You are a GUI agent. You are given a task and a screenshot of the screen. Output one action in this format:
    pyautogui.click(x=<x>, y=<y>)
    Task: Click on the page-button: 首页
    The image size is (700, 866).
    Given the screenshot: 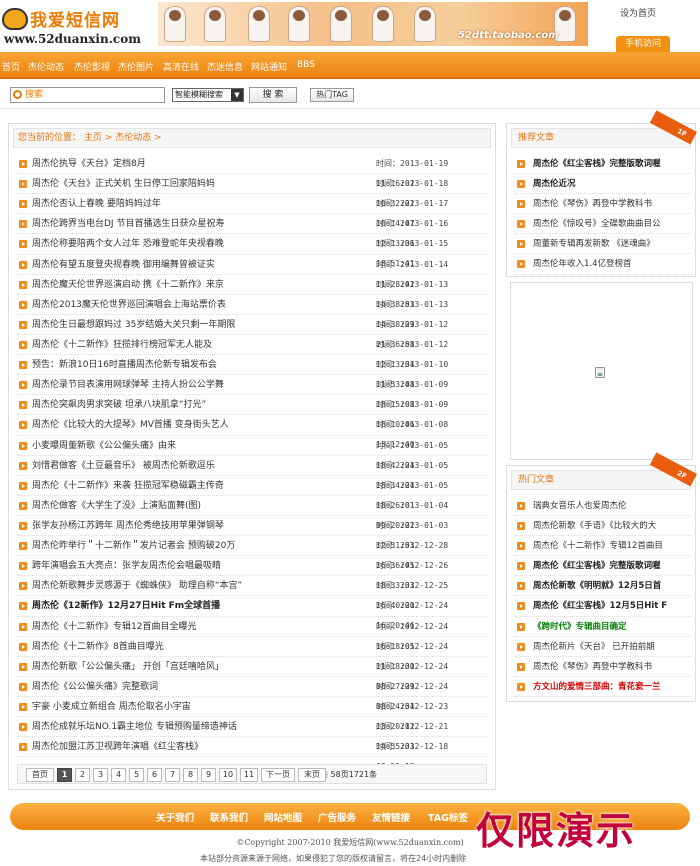 What is the action you would take?
    pyautogui.click(x=40, y=775)
    